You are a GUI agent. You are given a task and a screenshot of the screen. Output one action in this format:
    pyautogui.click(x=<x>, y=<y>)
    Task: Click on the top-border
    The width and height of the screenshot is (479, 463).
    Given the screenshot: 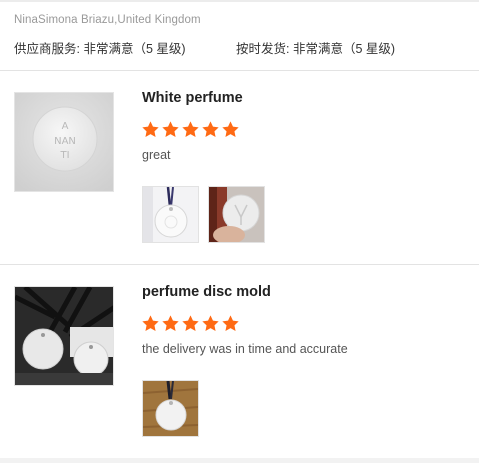 What is the action you would take?
    pyautogui.click(x=239, y=1)
    